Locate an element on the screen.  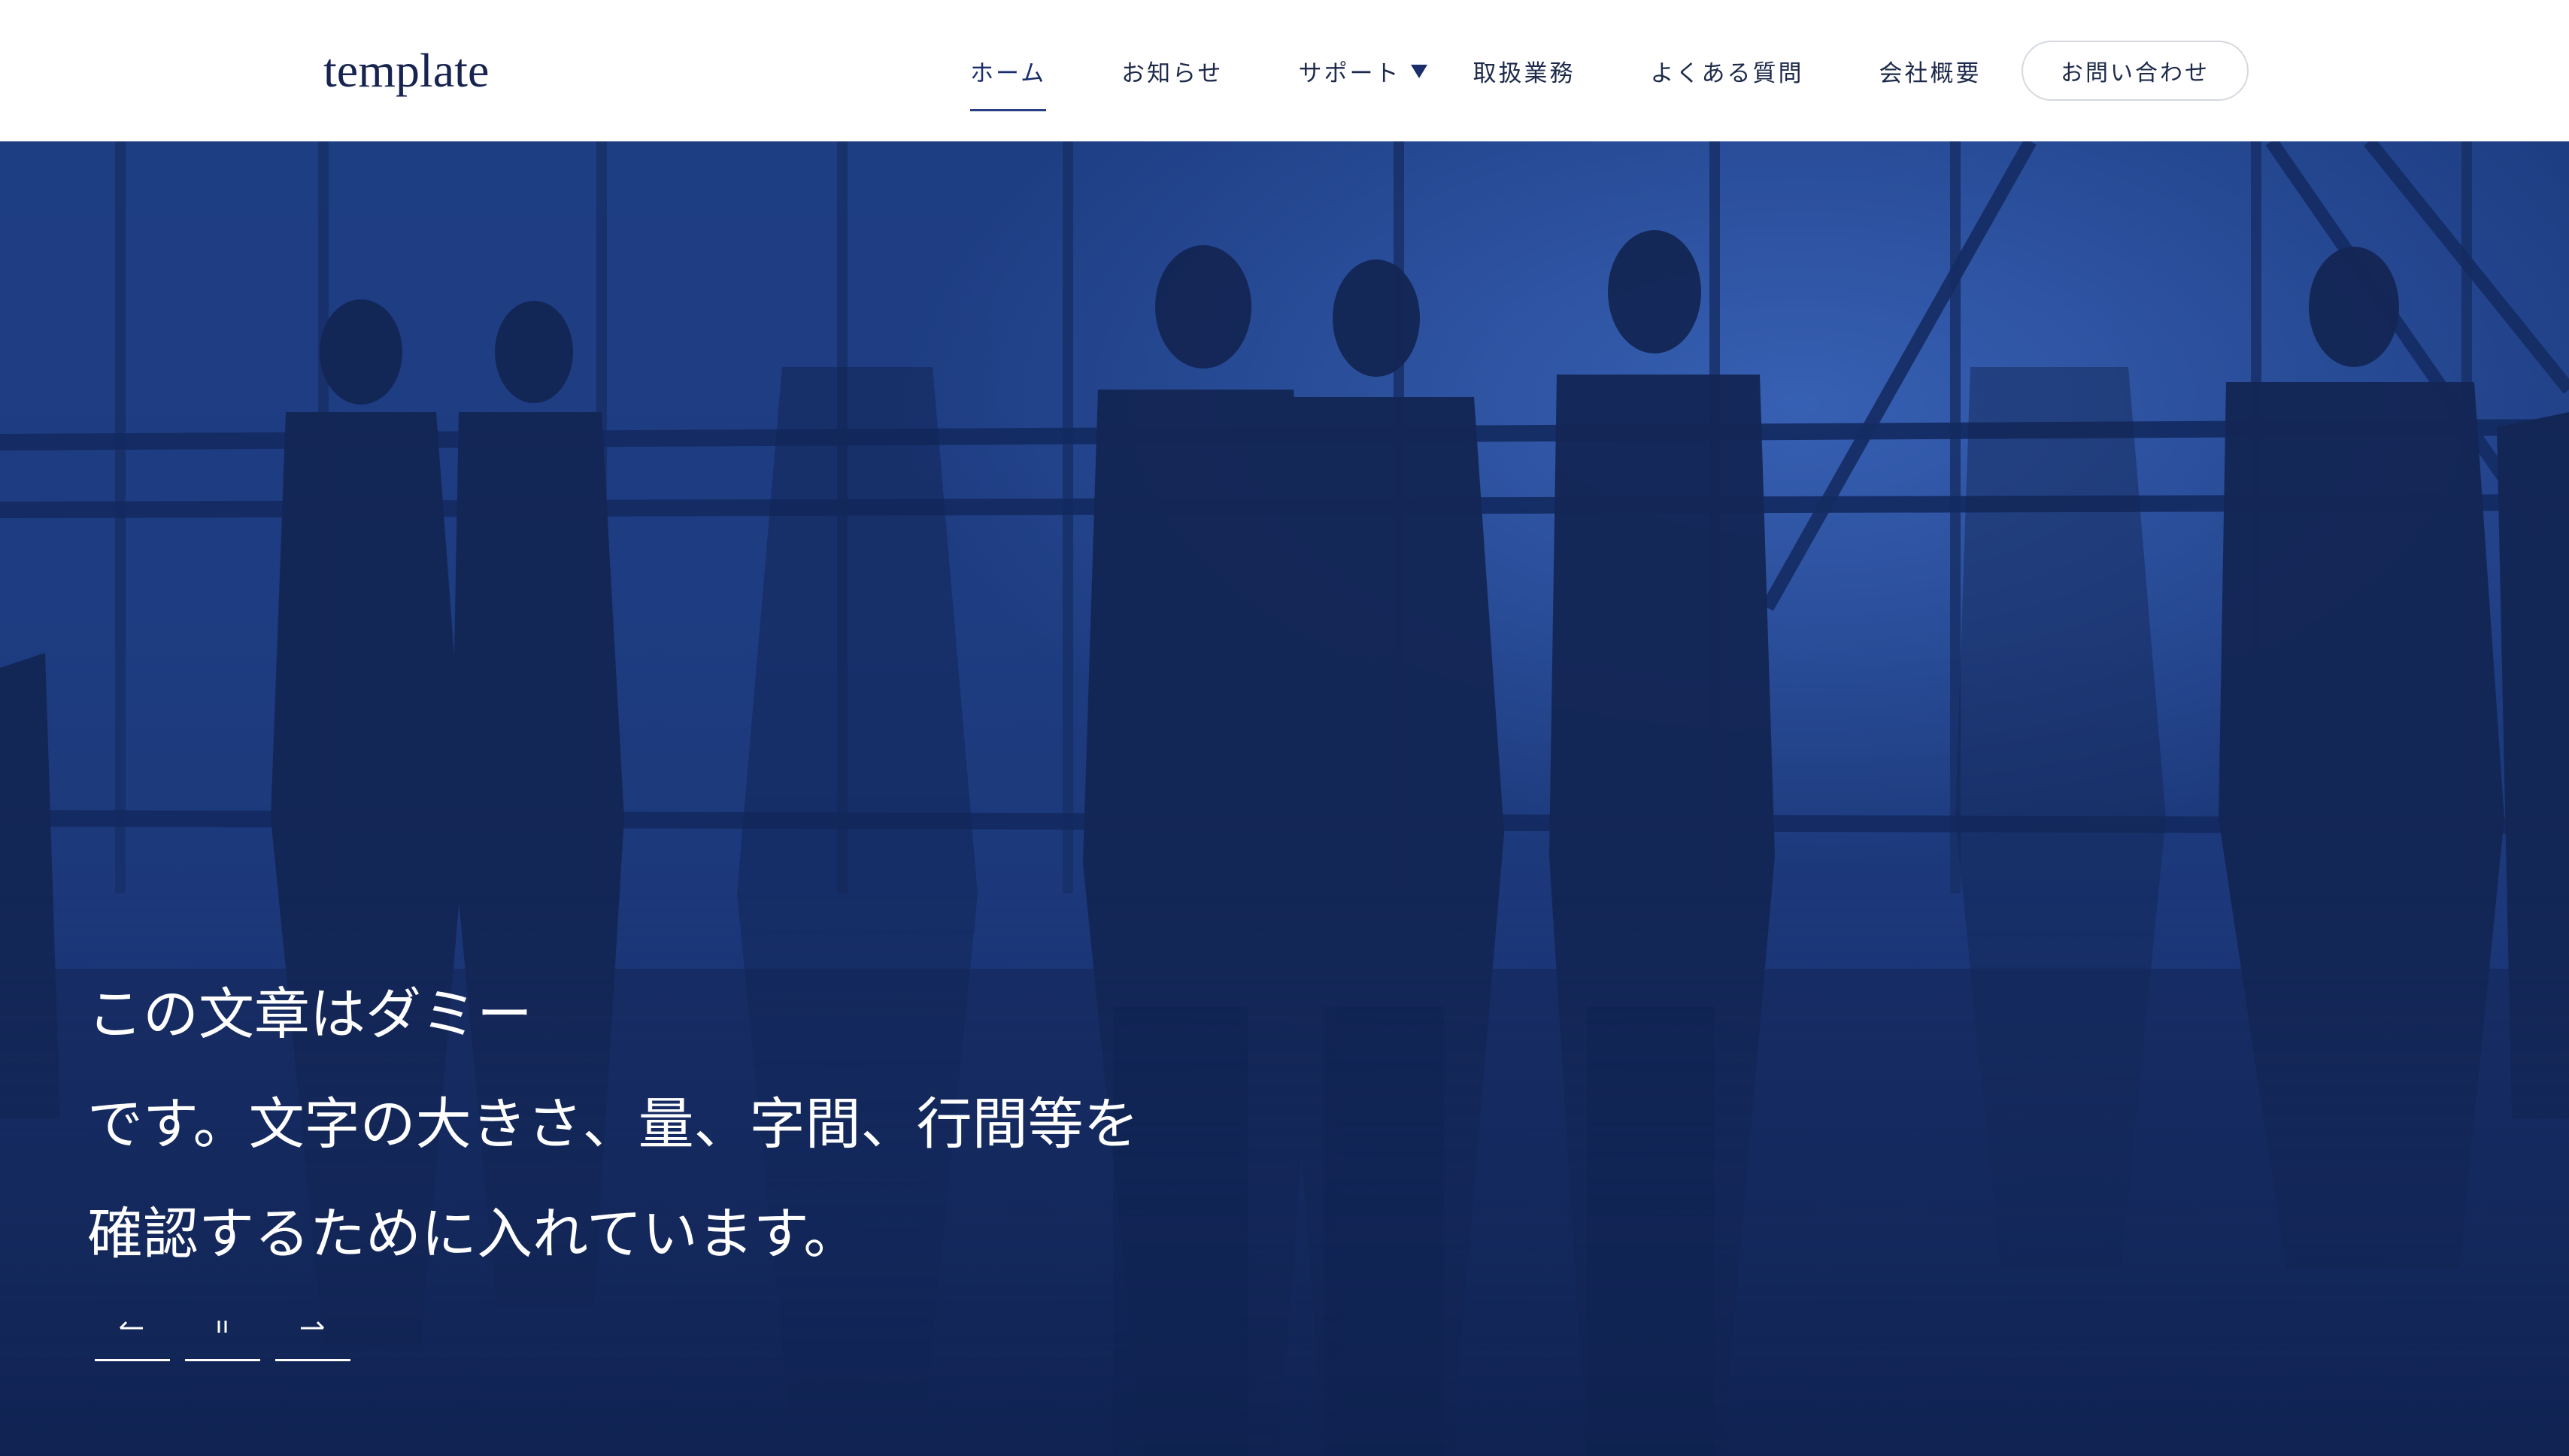
slider-controls is located at coordinates (230, 1336).